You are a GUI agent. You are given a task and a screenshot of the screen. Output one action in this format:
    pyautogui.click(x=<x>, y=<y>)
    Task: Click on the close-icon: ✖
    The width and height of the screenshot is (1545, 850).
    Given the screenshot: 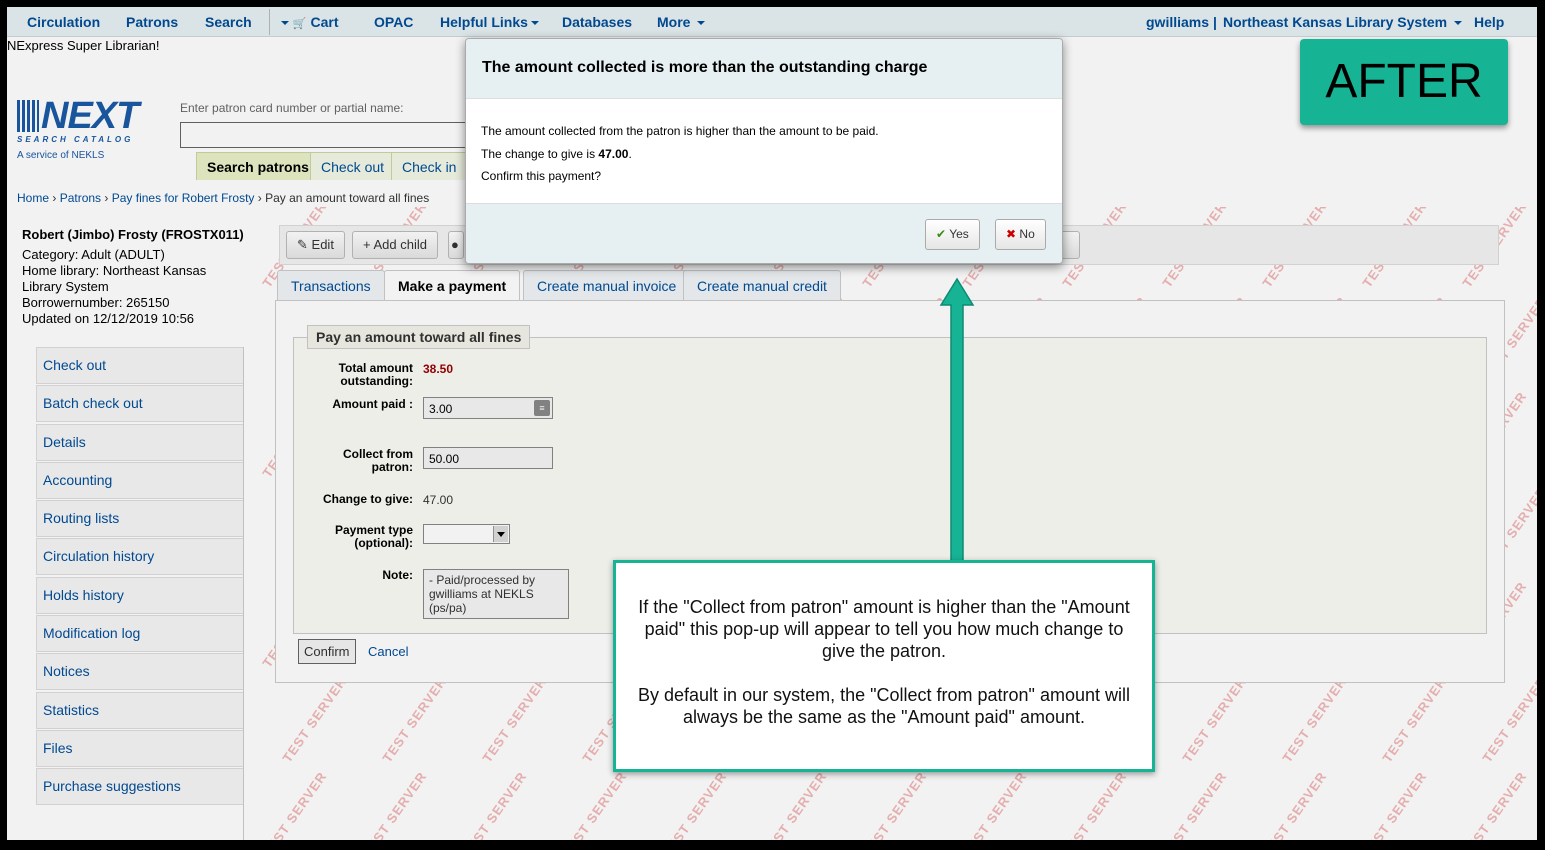 What is the action you would take?
    pyautogui.click(x=1011, y=234)
    